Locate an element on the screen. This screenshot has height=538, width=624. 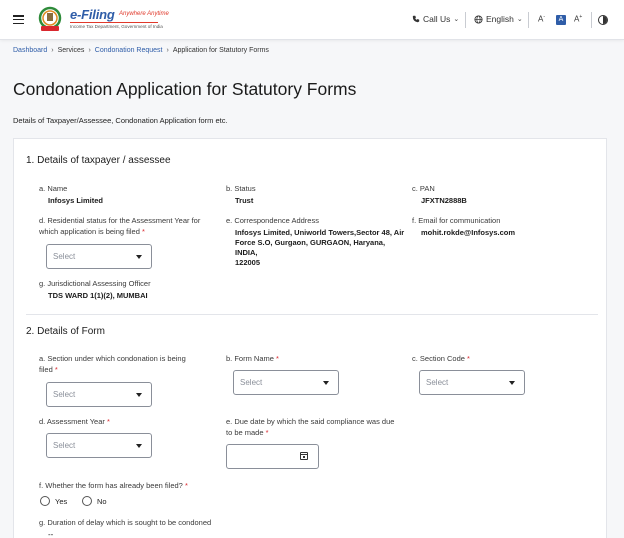
section-1-title: 1. Details of taxpayer / assessee is located at coordinates (98, 160).